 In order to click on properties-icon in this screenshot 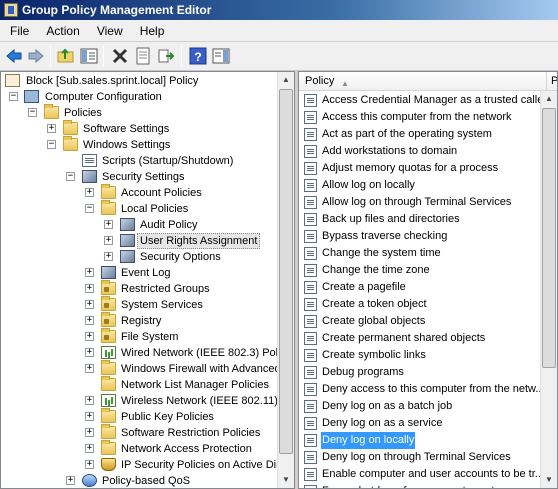, I will do `click(143, 56)`.